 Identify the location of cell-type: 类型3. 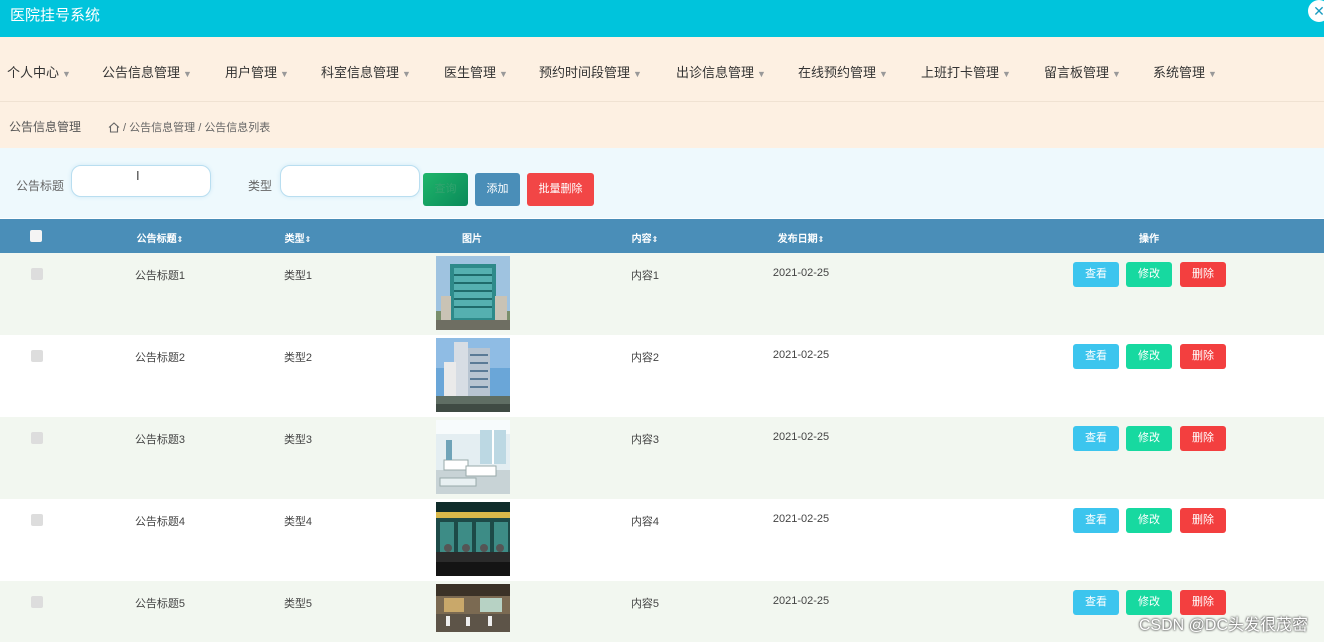
(298, 440).